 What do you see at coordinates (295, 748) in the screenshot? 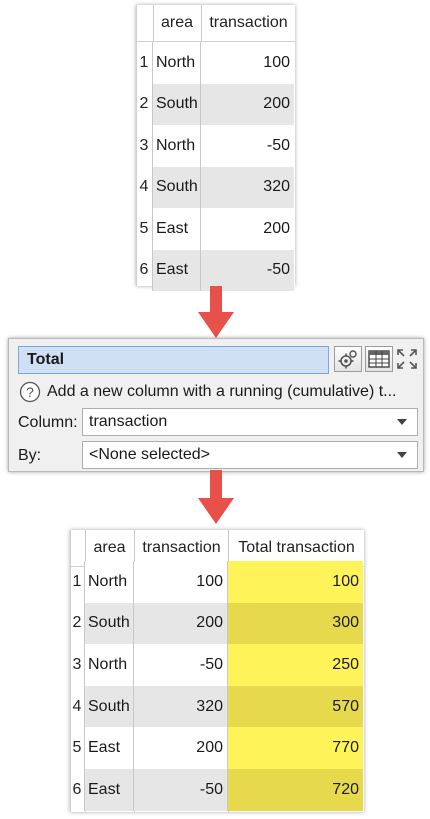
I see `cell-total-transaction: 770` at bounding box center [295, 748].